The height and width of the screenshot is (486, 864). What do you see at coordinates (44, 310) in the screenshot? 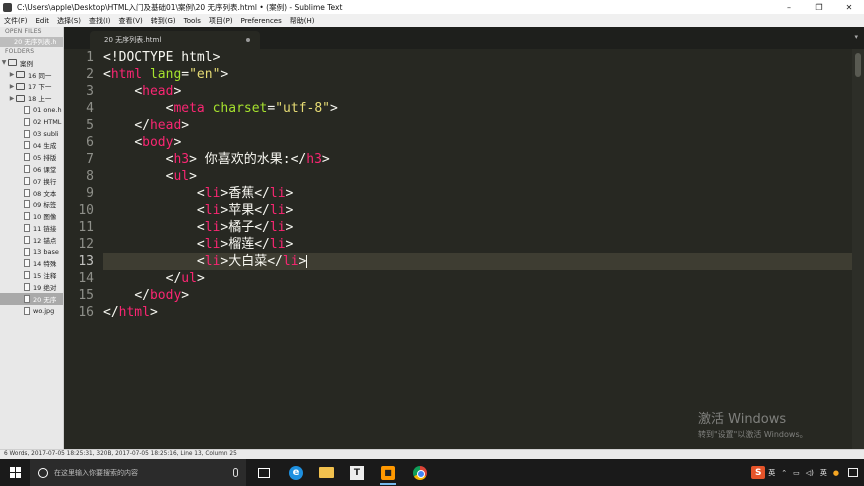
I see `file-label: wo.jpg` at bounding box center [44, 310].